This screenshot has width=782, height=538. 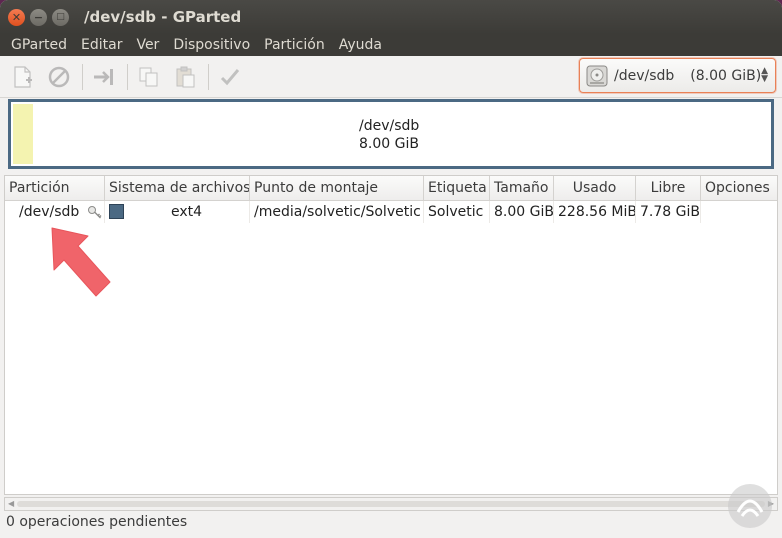 I want to click on watermark-logo-icon, so click(x=750, y=506).